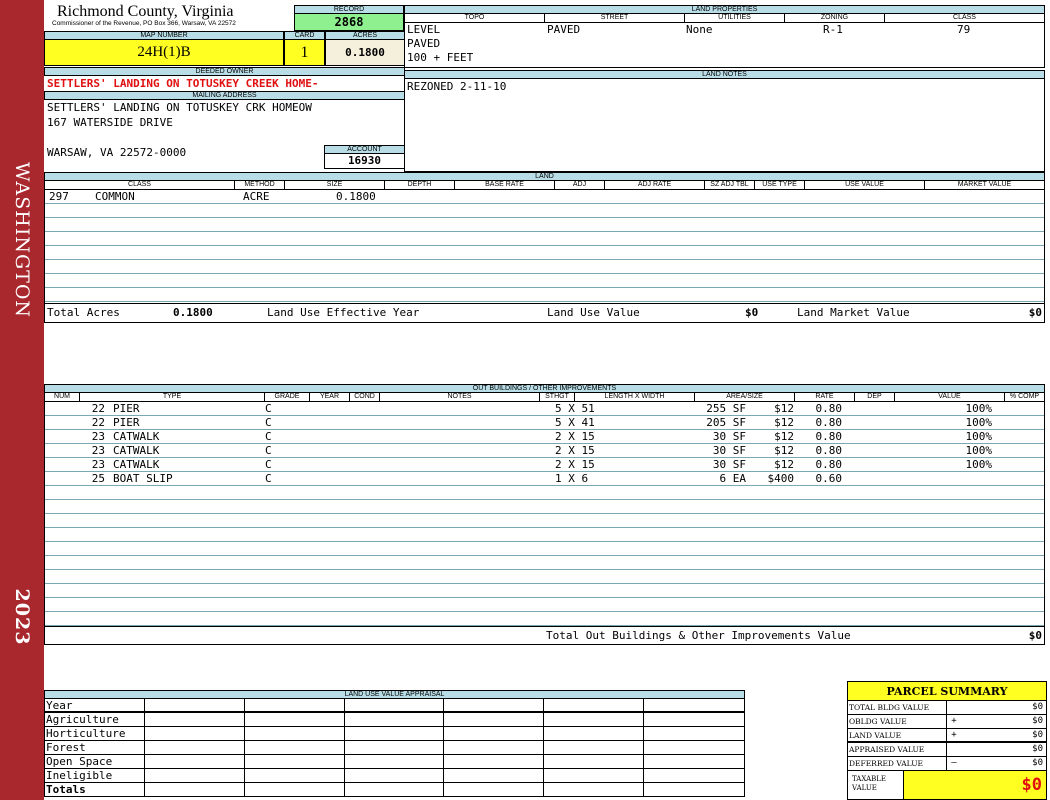  Describe the element at coordinates (364, 149) in the screenshot. I see `account-label: ACCOUNT` at that location.